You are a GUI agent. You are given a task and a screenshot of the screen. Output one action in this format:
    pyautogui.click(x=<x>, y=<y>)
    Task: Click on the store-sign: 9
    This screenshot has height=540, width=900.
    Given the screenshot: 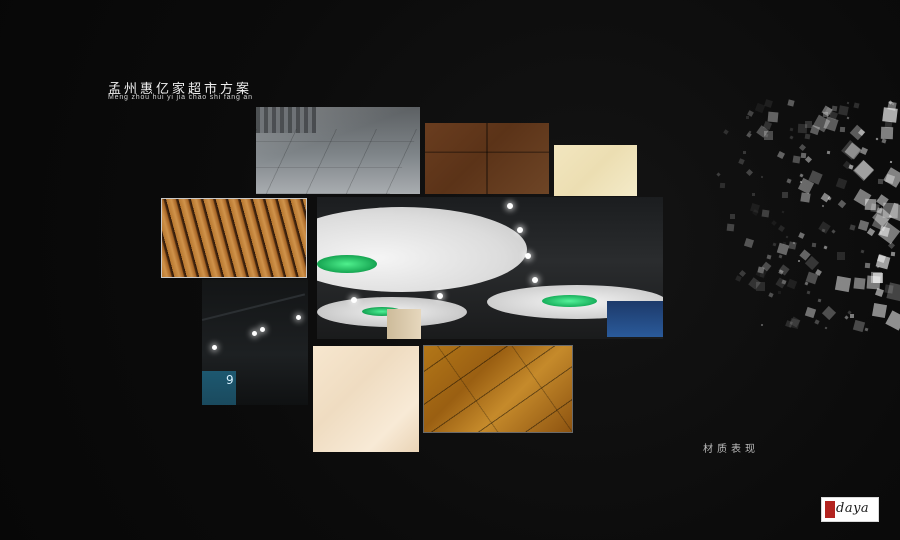 What is the action you would take?
    pyautogui.click(x=219, y=388)
    